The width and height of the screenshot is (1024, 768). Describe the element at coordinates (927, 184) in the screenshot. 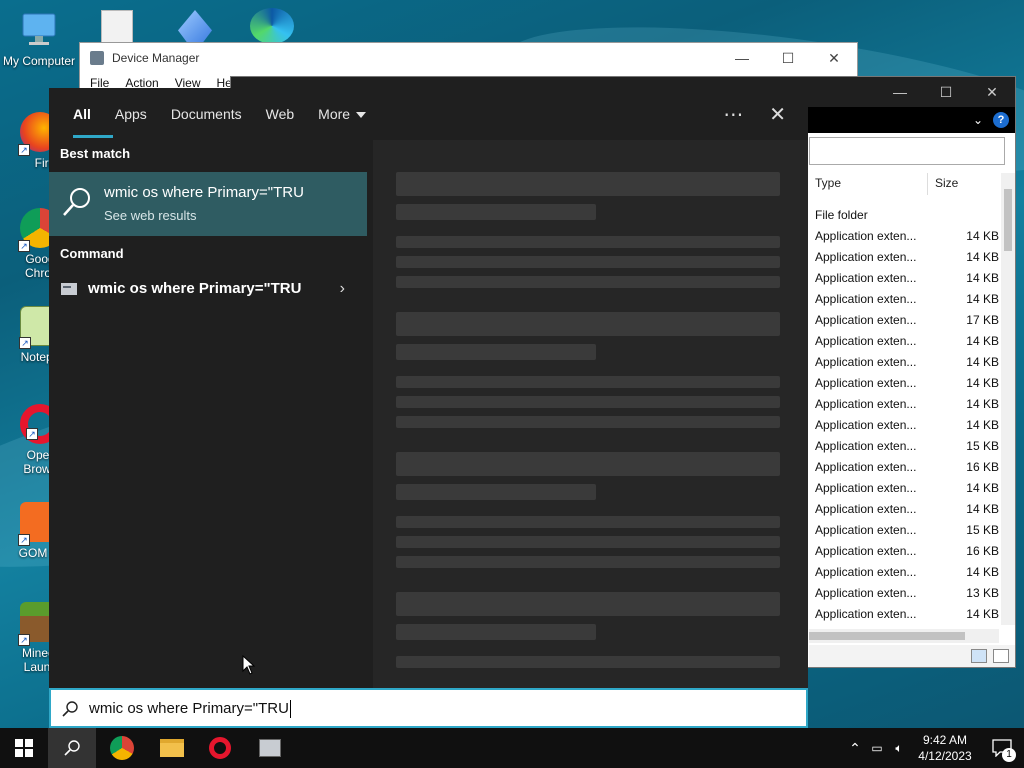

I see `column-separator` at that location.